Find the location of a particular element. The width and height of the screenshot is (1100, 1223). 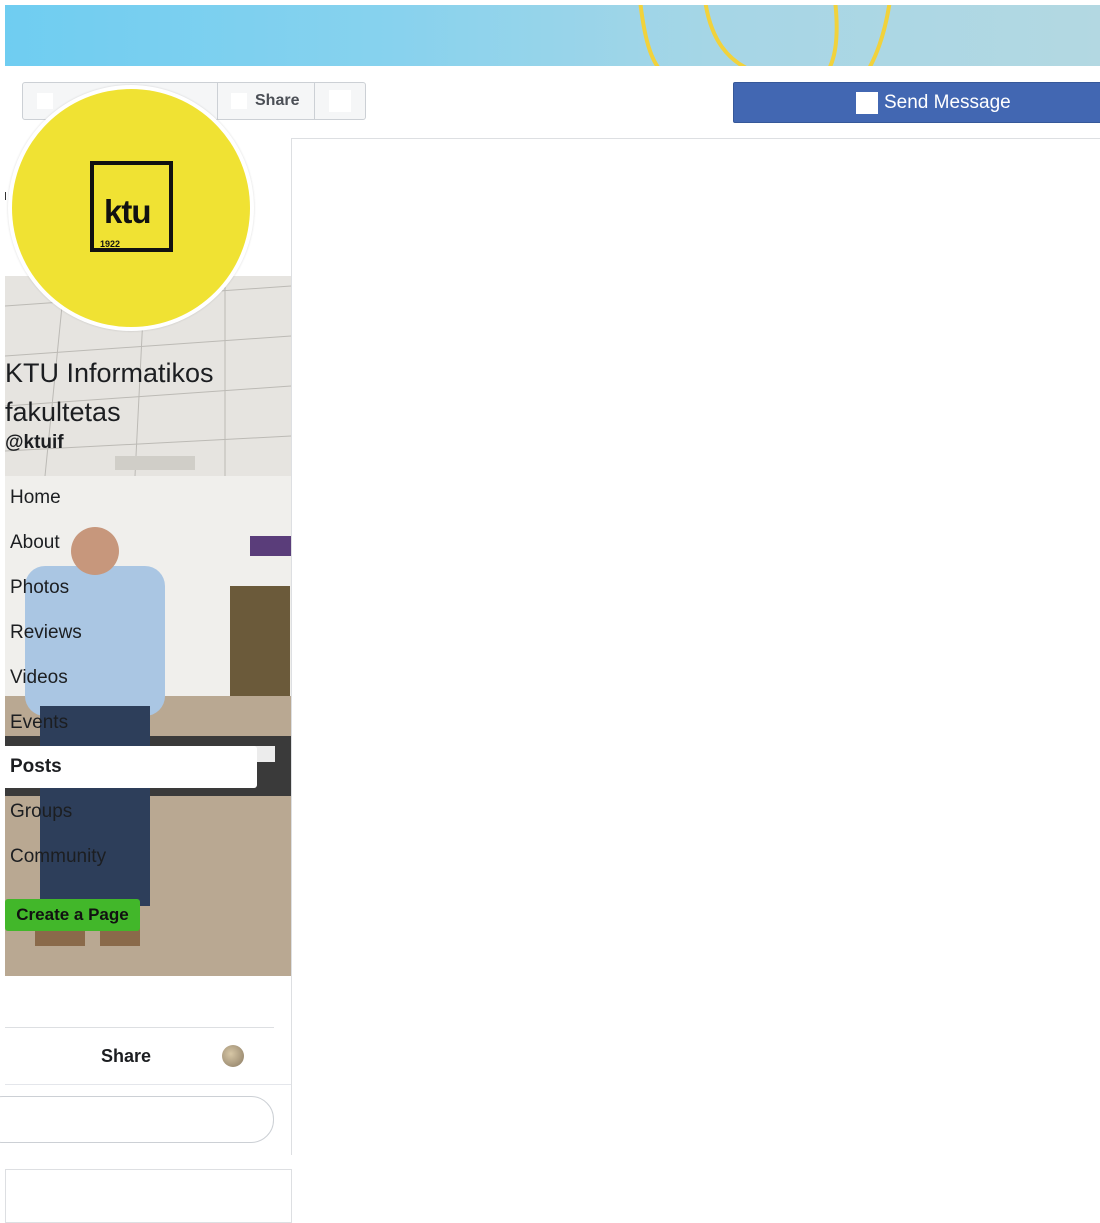

share-button-label: Share is located at coordinates (277, 100).